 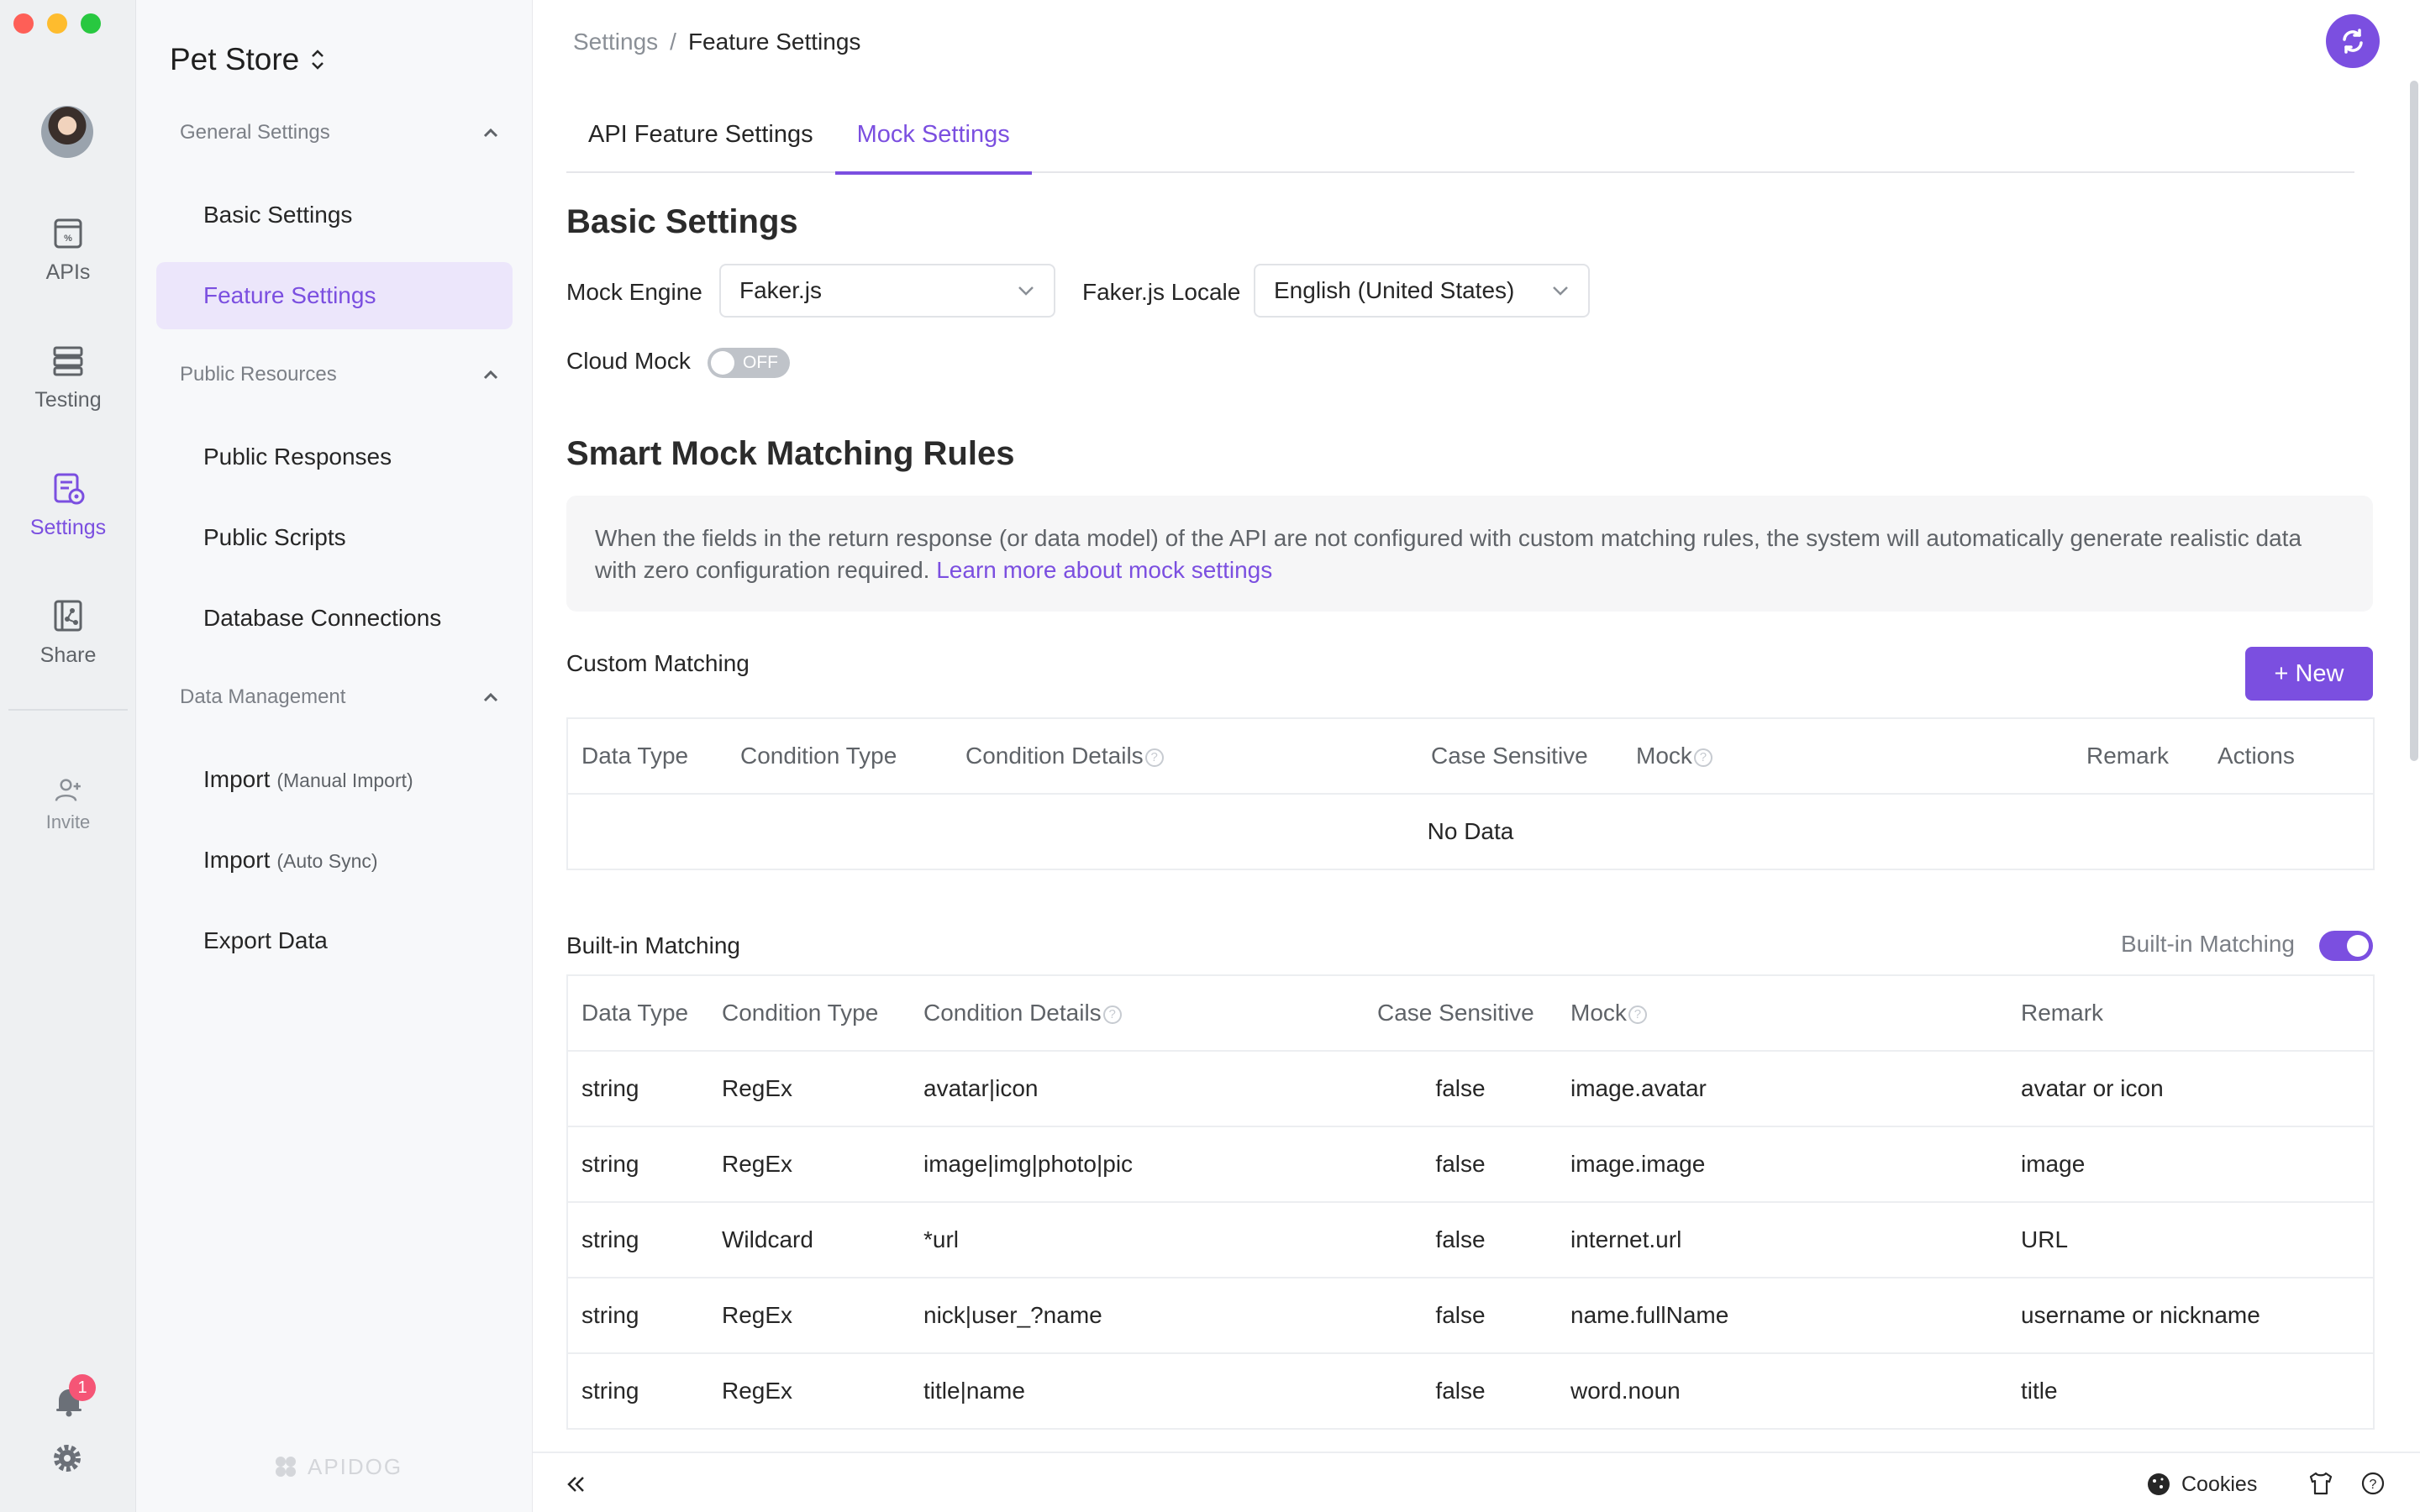 What do you see at coordinates (91, 23) in the screenshot?
I see `window-zoom-button` at bounding box center [91, 23].